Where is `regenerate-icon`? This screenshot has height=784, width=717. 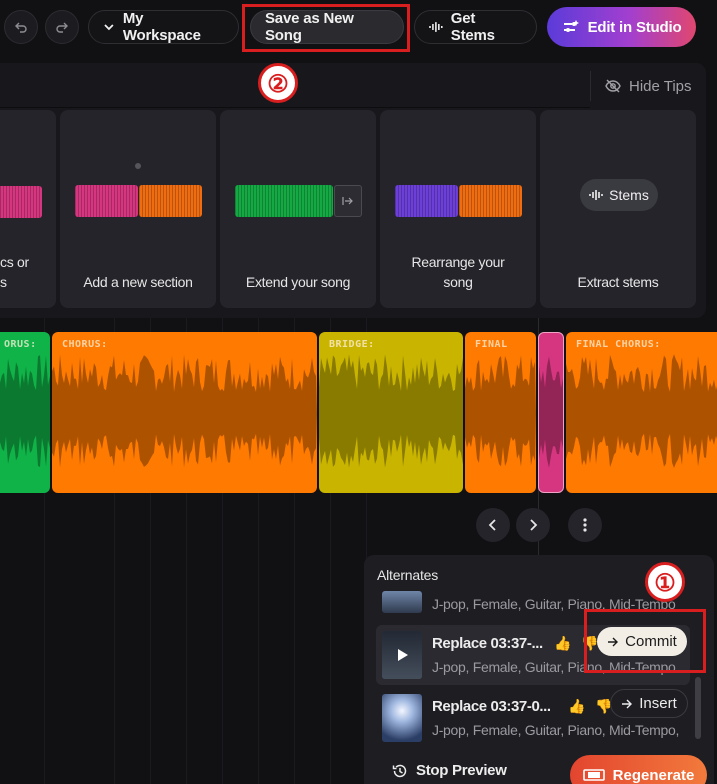 regenerate-icon is located at coordinates (593, 775).